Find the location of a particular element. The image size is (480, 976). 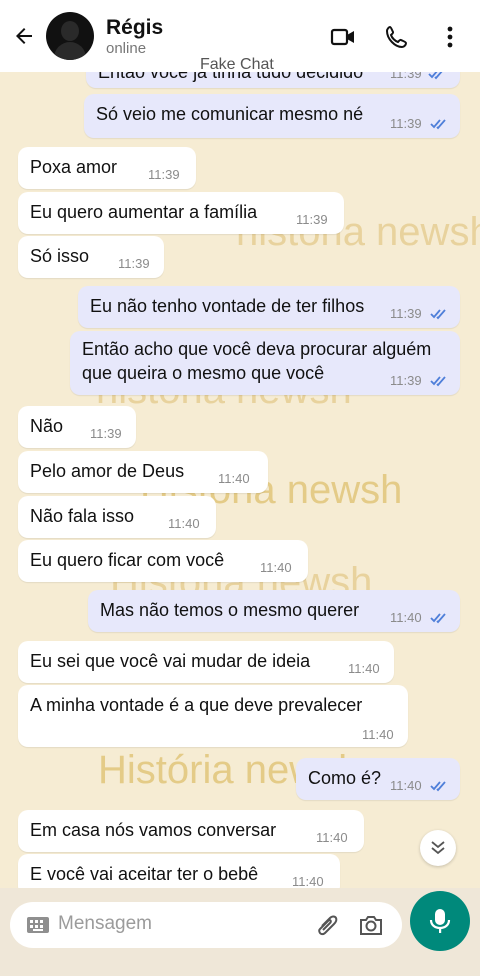

attach-icon is located at coordinates (327, 925).